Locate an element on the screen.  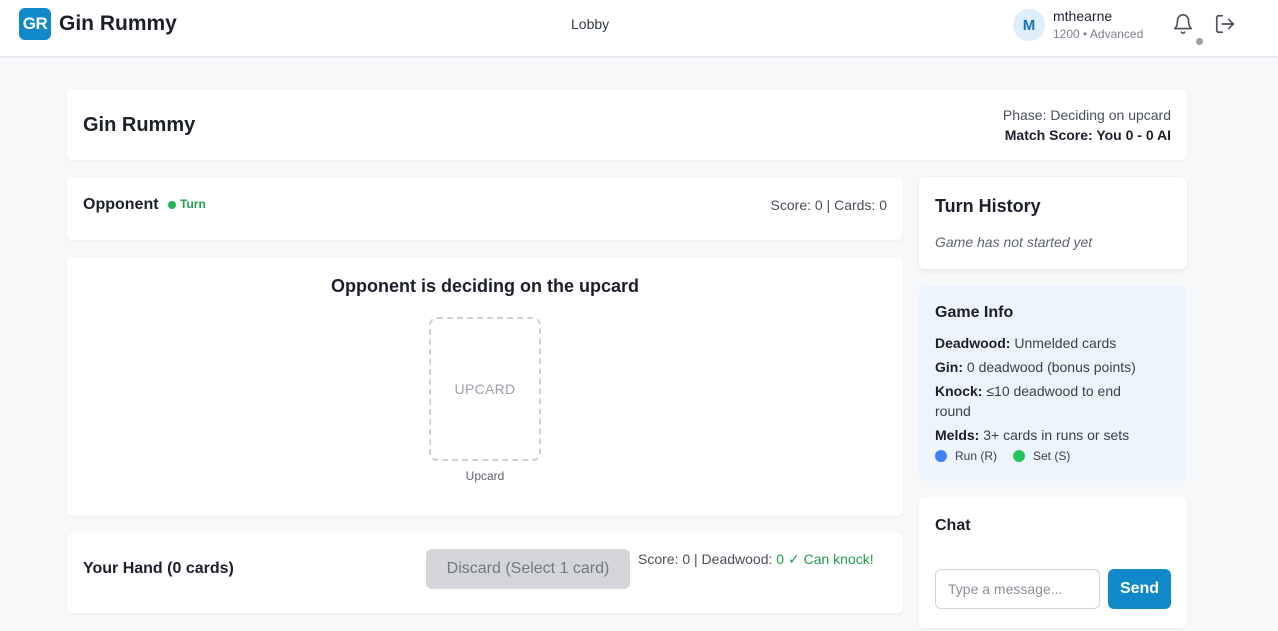
opponent-label: Opponent is located at coordinates (121, 204).